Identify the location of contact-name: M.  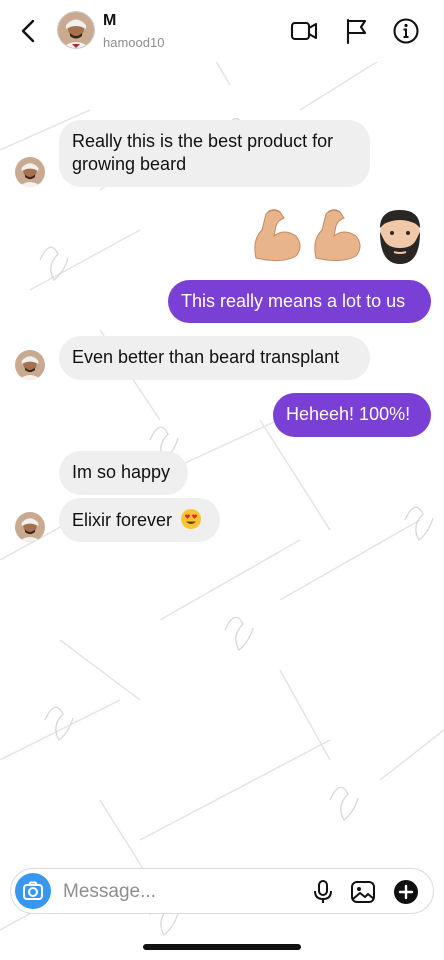
(109, 21).